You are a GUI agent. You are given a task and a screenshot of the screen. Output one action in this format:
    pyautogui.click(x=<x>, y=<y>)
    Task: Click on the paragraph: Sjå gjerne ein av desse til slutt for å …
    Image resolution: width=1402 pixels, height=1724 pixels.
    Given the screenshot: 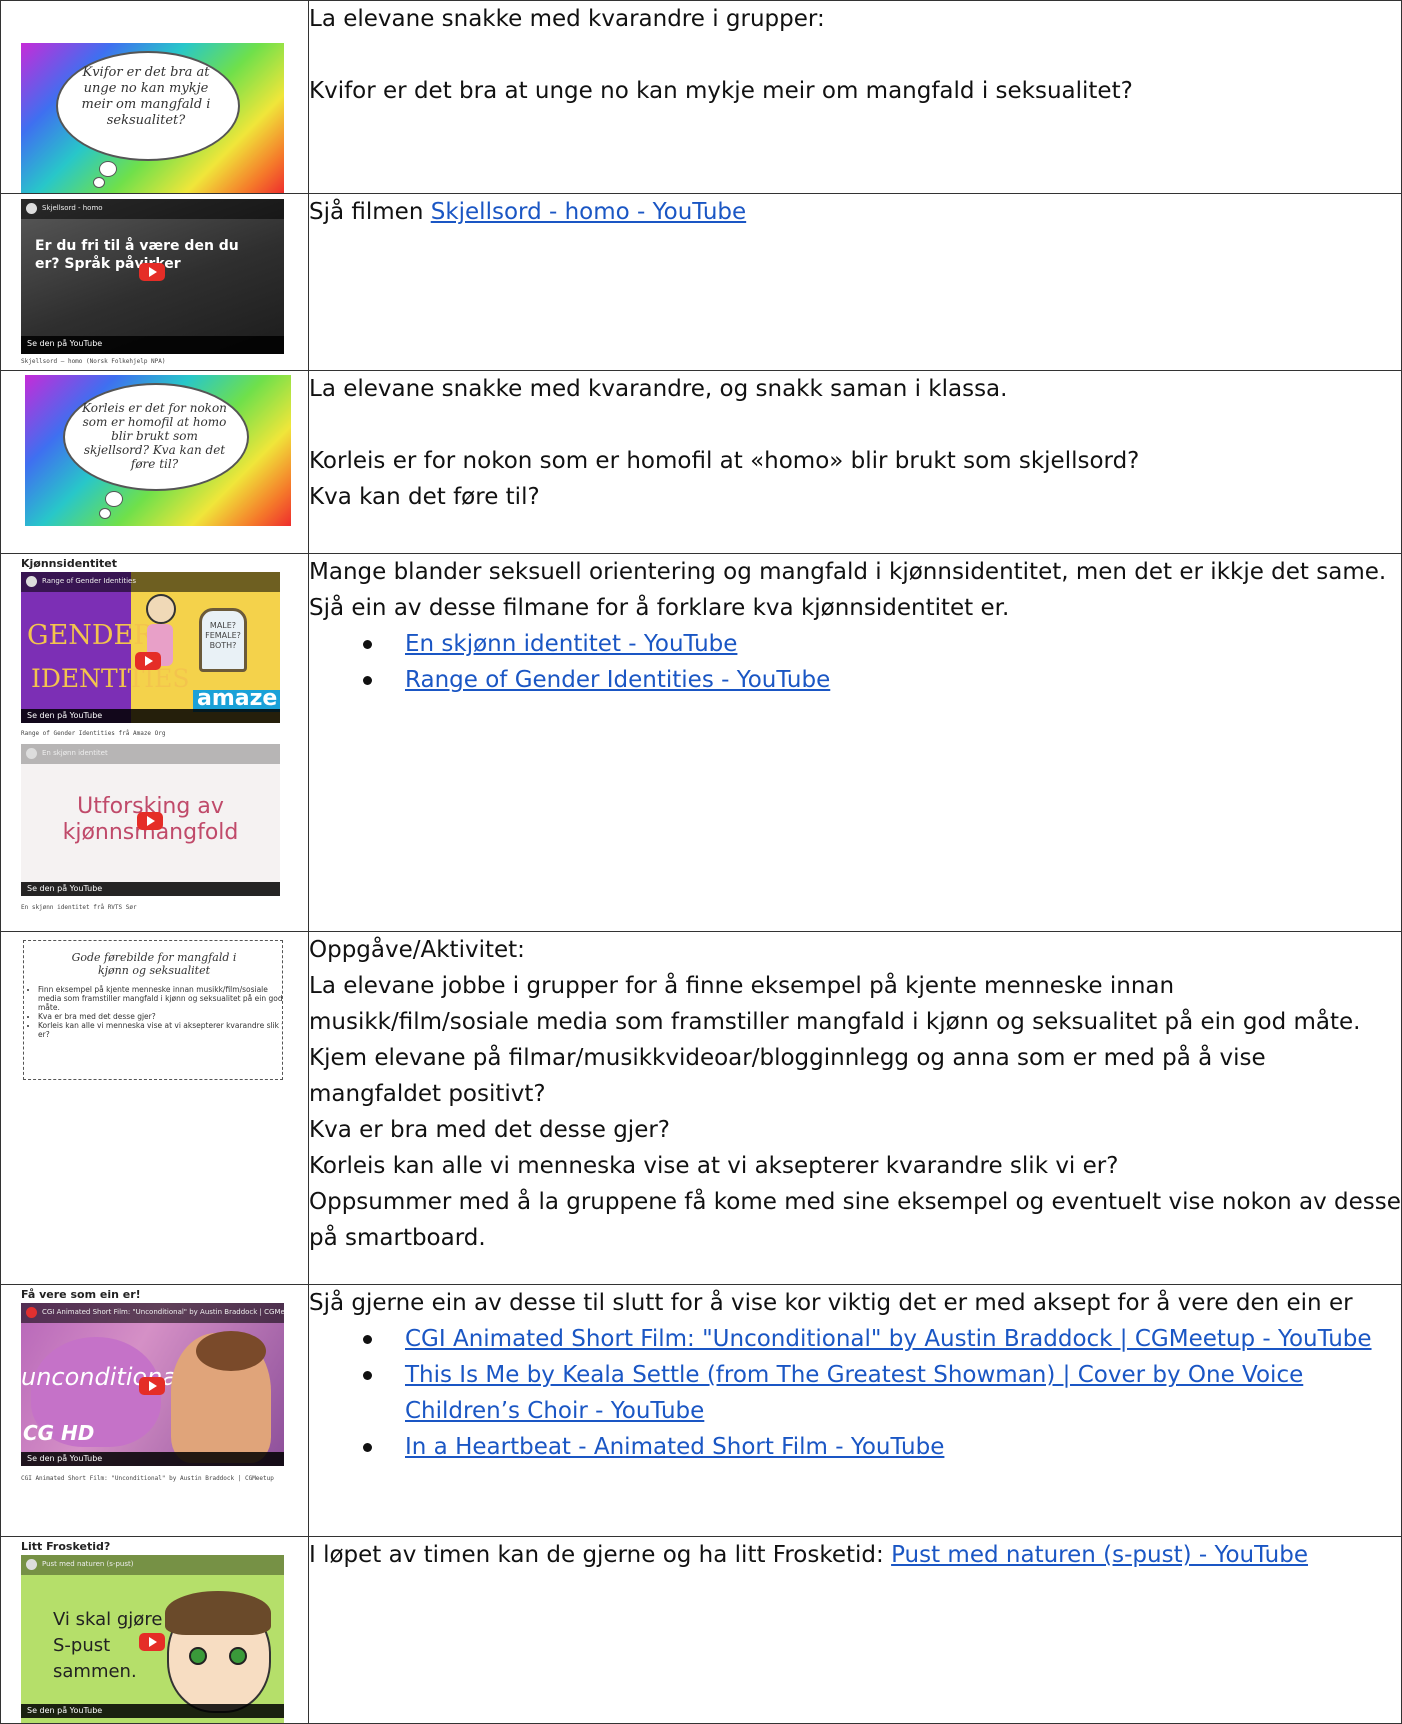 What is the action you would take?
    pyautogui.click(x=831, y=1303)
    